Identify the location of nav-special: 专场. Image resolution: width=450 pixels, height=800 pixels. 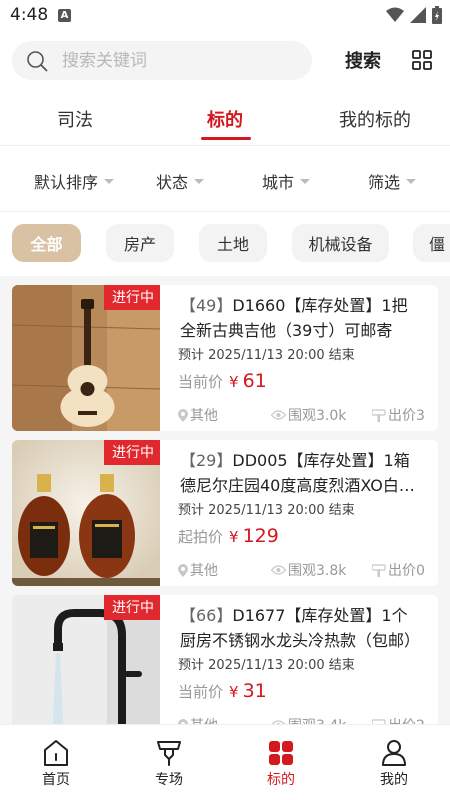
(169, 764).